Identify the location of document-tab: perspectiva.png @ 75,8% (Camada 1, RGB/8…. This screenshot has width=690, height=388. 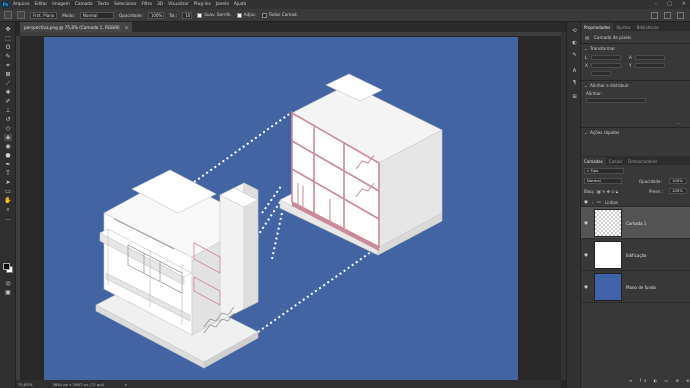
(76, 27).